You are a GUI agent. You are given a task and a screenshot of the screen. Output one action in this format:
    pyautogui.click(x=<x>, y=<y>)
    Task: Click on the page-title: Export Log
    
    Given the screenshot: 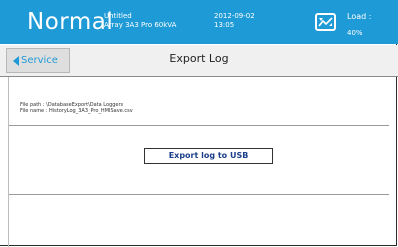 What is the action you would take?
    pyautogui.click(x=199, y=58)
    